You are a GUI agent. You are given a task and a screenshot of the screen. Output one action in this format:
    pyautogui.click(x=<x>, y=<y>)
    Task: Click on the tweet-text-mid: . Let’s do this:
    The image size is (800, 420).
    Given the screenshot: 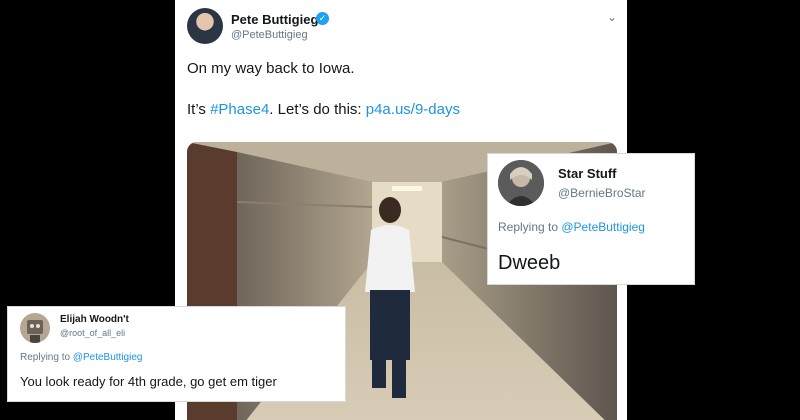 What is the action you would take?
    pyautogui.click(x=317, y=109)
    